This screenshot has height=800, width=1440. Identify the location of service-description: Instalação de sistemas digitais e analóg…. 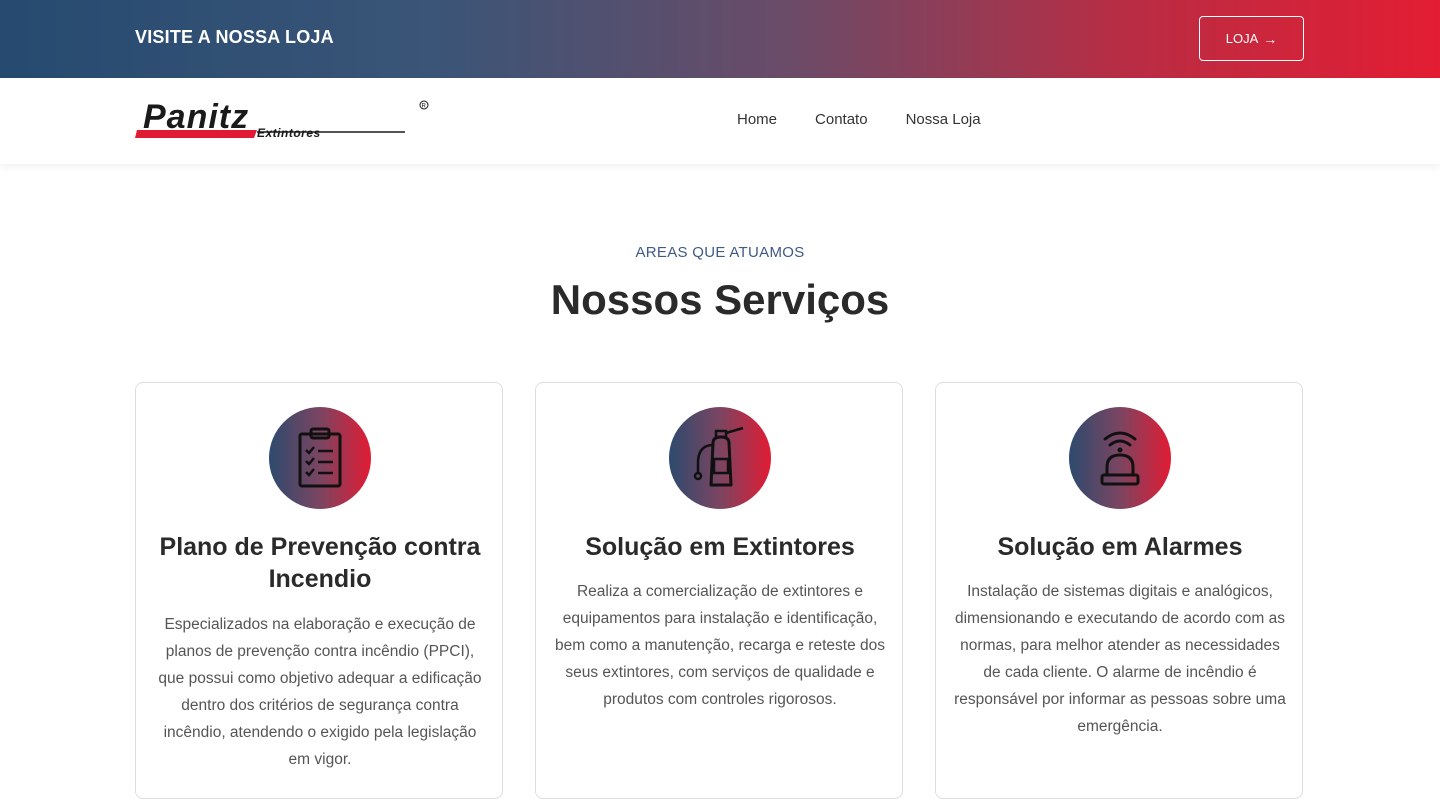
(1120, 659).